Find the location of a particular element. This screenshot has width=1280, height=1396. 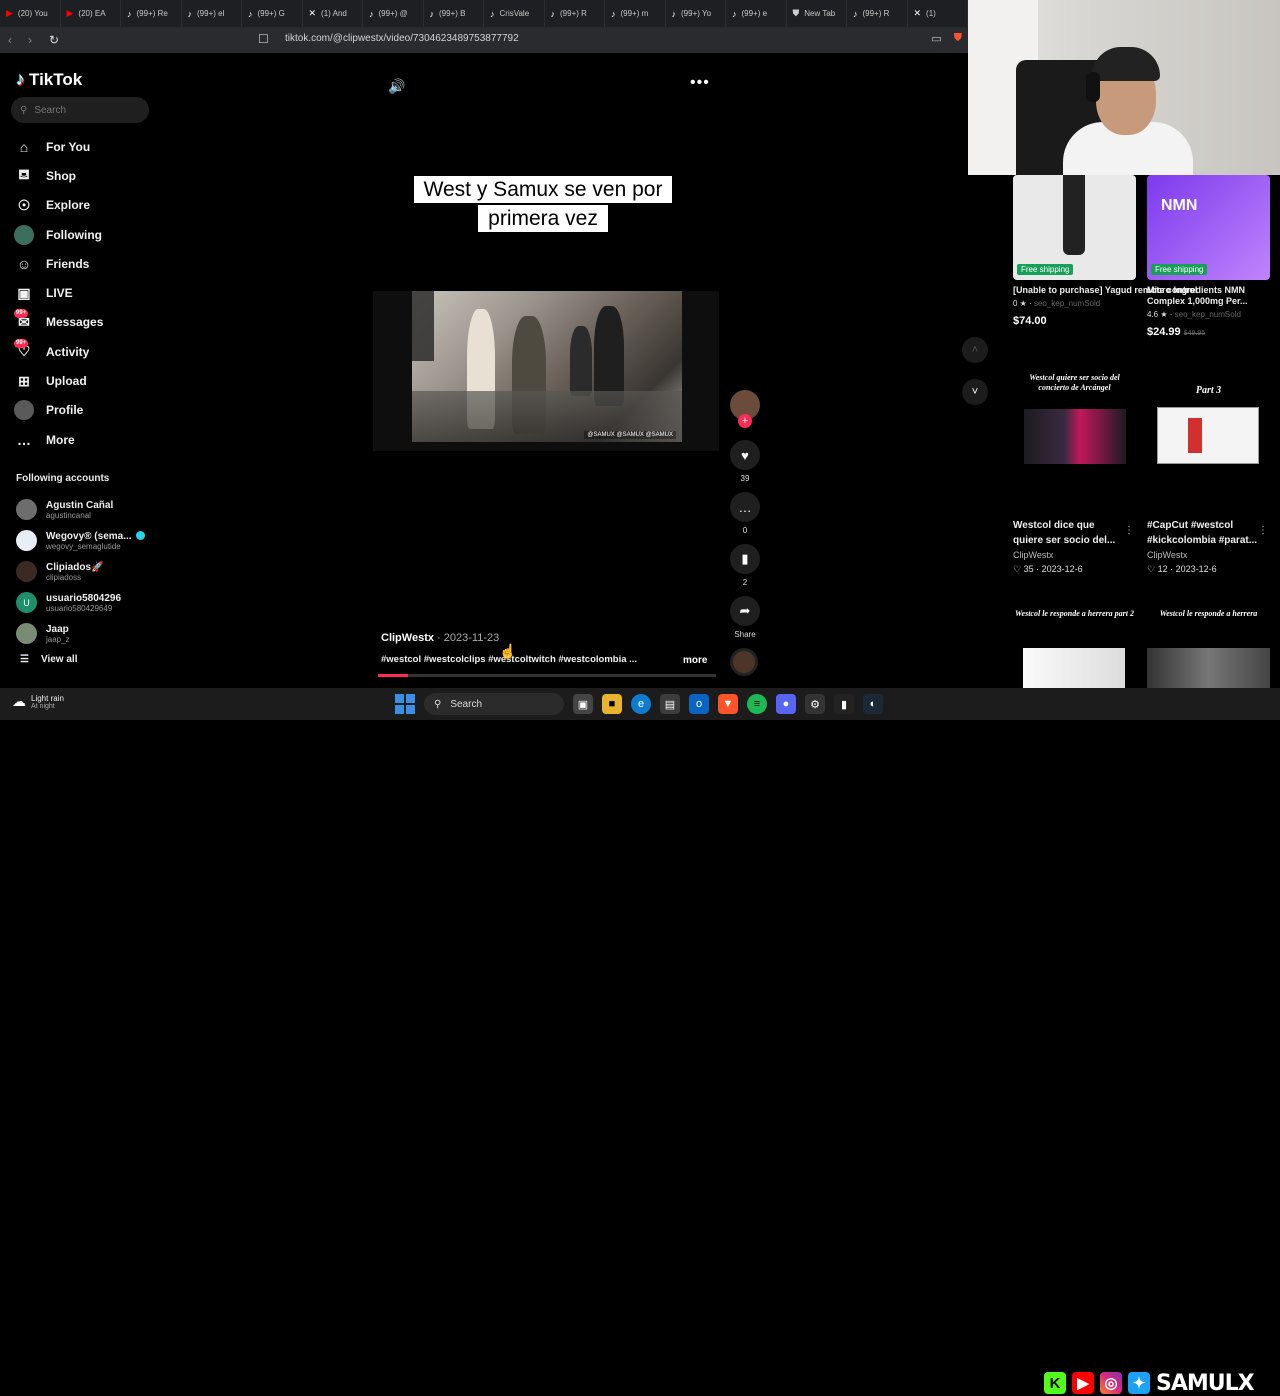

video-thumbnail: Westcol le responde a herrera is located at coordinates (1208, 645).